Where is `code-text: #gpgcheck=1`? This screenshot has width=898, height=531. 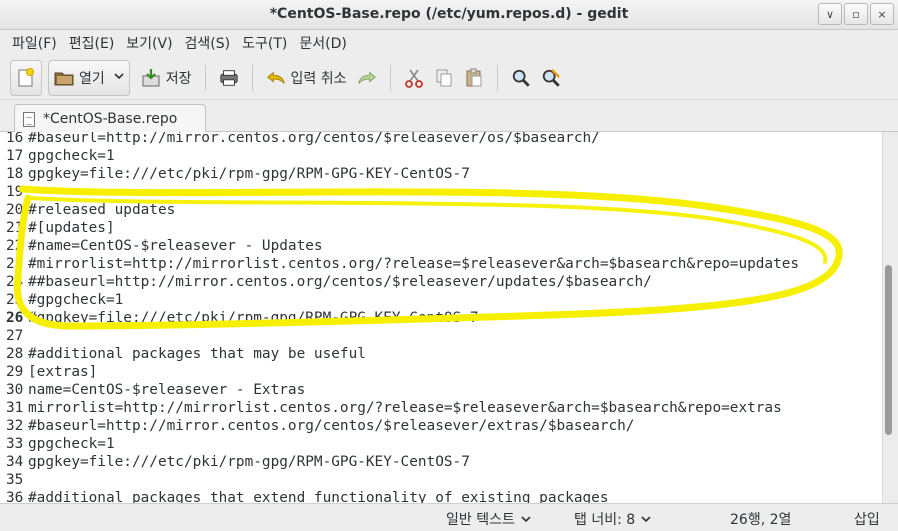 code-text: #gpgcheck=1 is located at coordinates (76, 300).